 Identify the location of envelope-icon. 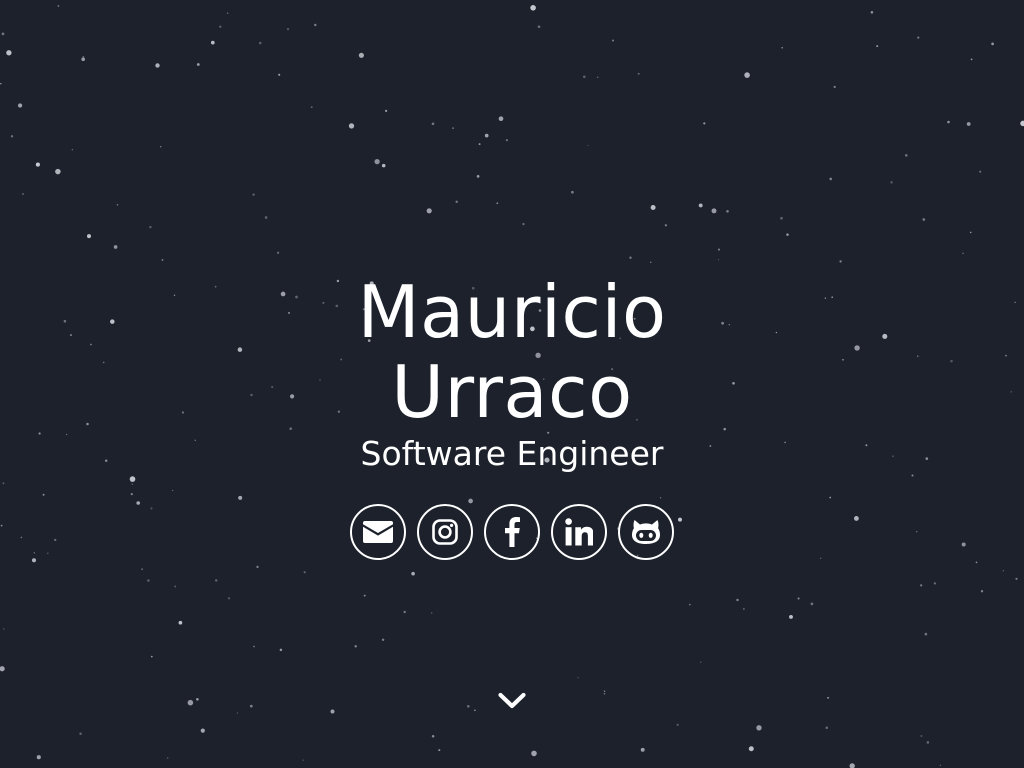
(378, 532).